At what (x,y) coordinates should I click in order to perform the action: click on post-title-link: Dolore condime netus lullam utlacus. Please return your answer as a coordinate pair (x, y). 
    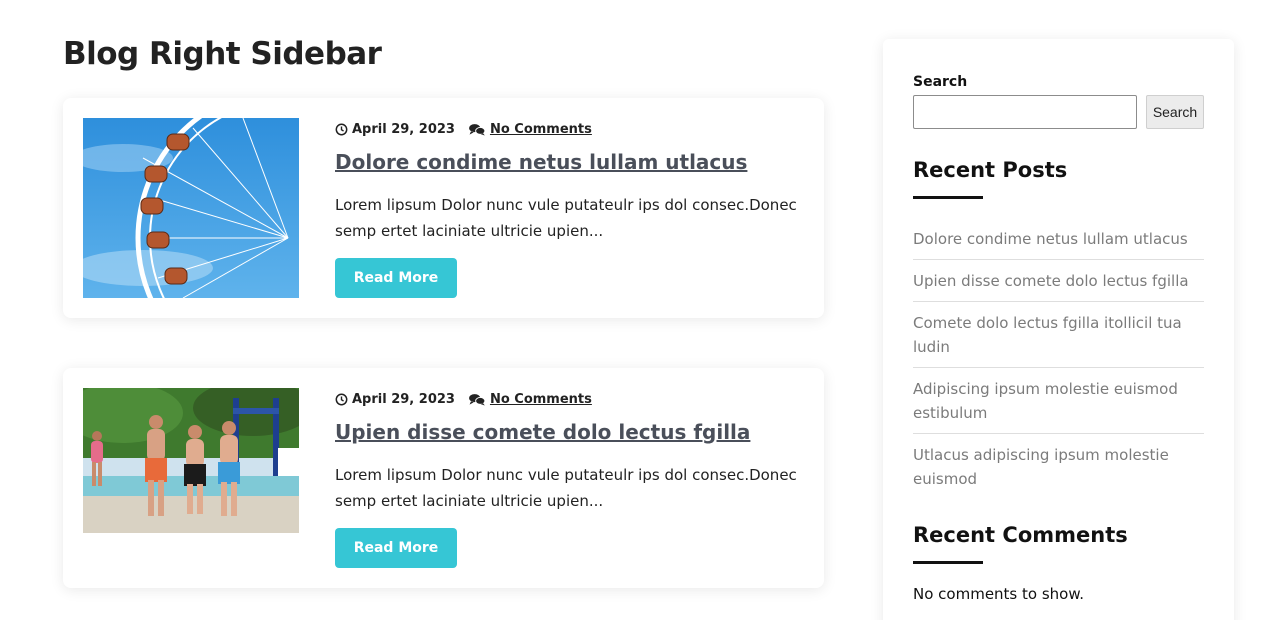
    Looking at the image, I should click on (541, 162).